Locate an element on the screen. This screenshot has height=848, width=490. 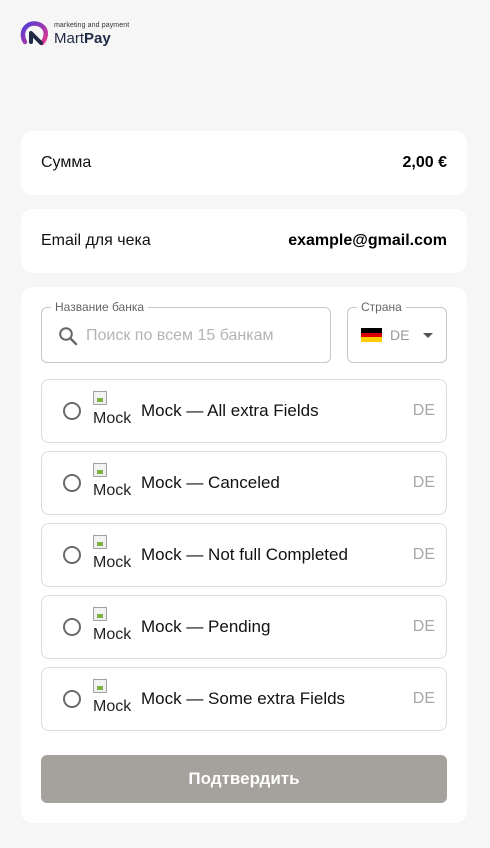
bank-option: Mock Mock — Some extra Fields DE is located at coordinates (244, 699).